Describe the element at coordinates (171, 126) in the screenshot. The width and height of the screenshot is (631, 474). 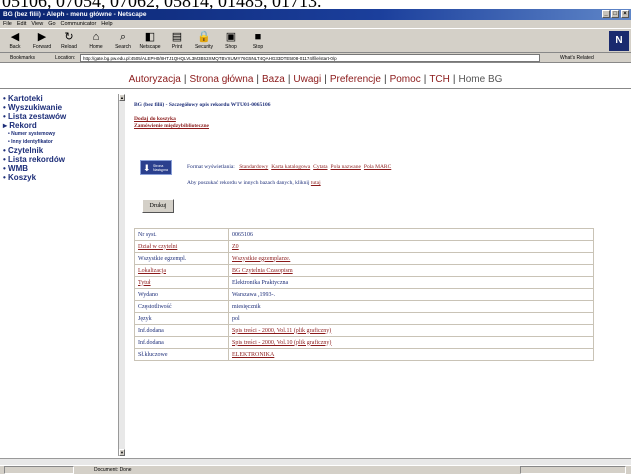
I see `interlibrary-loan-link: Zamówienie międzybiblioteczne` at that location.